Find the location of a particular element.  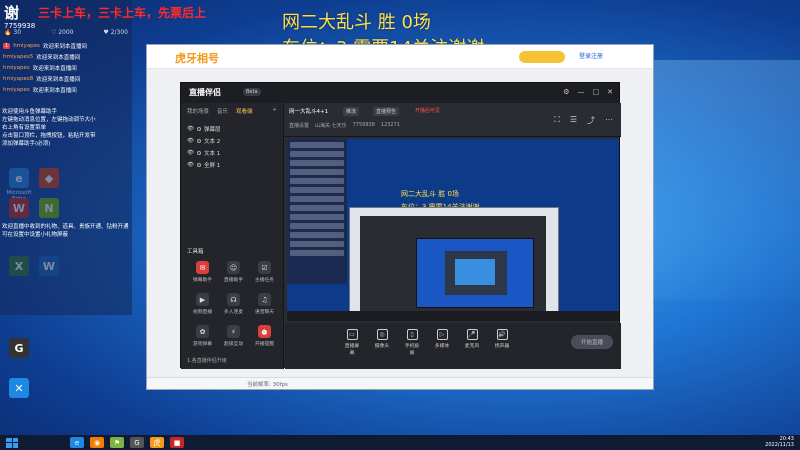

settings-icon: ⚙ is located at coordinates (566, 92).